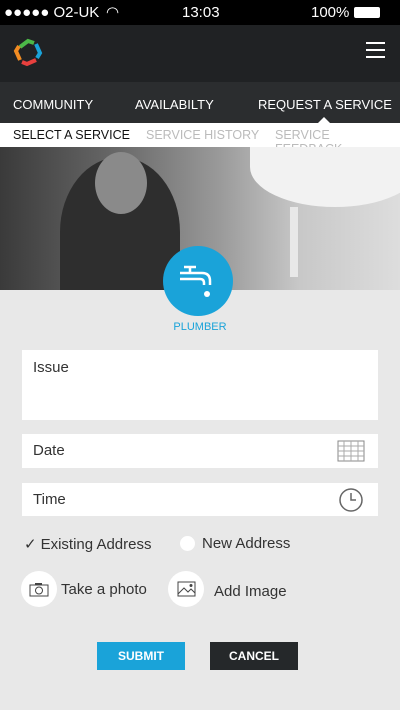  I want to click on take-photo-button: Take a photo, so click(84, 589).